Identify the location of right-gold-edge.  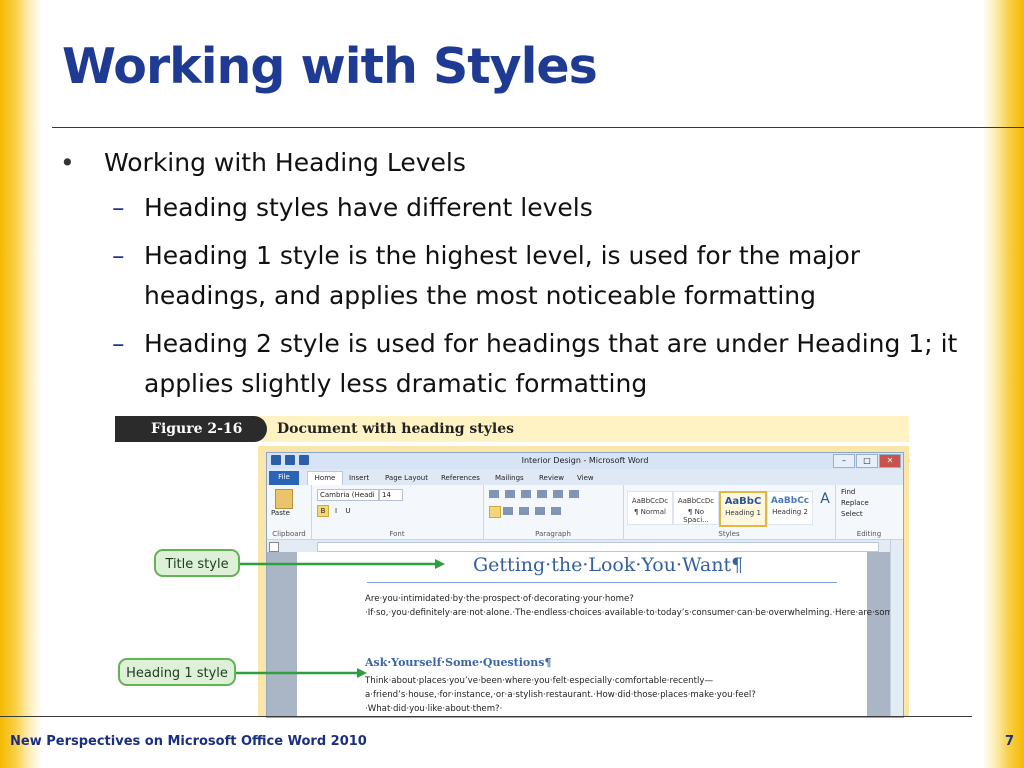
(1003, 384).